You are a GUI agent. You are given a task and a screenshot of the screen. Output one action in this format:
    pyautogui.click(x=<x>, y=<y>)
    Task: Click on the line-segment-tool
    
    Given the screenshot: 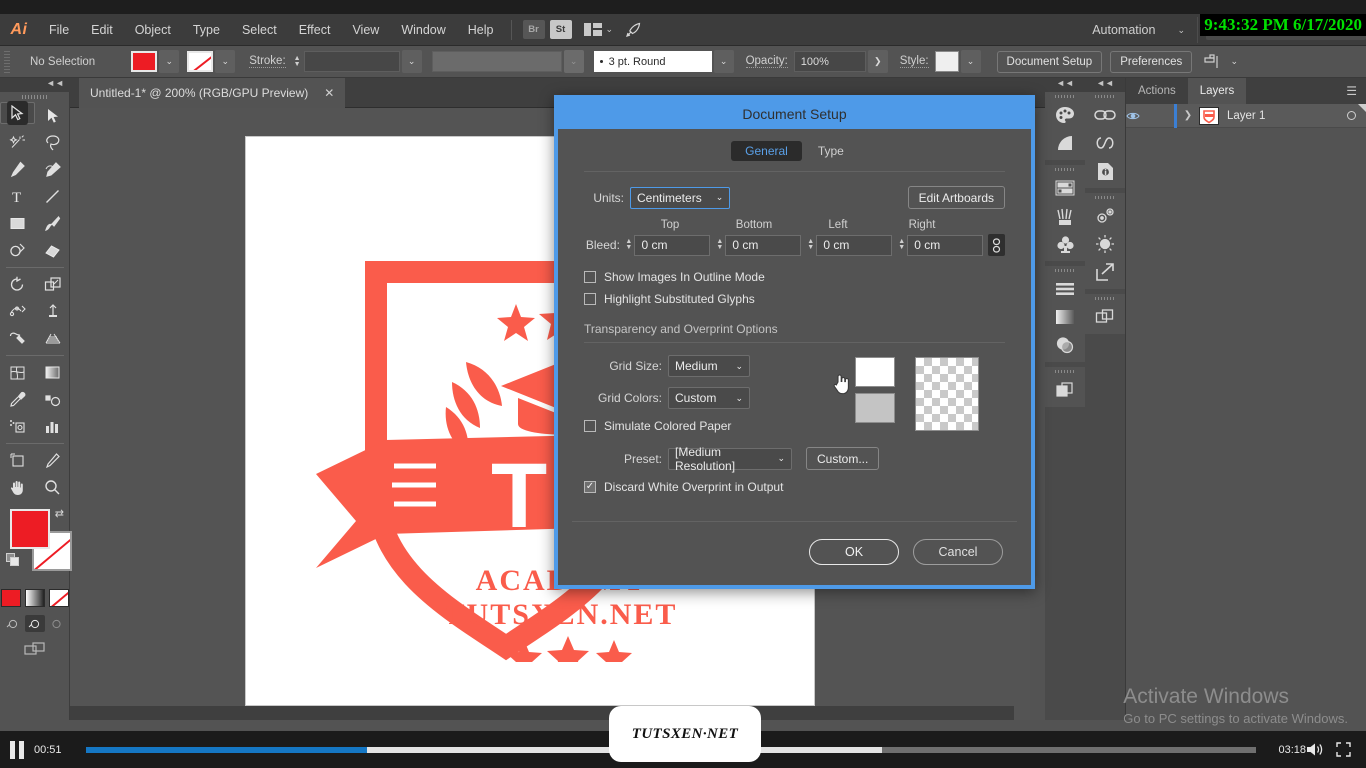 What is the action you would take?
    pyautogui.click(x=52, y=196)
    